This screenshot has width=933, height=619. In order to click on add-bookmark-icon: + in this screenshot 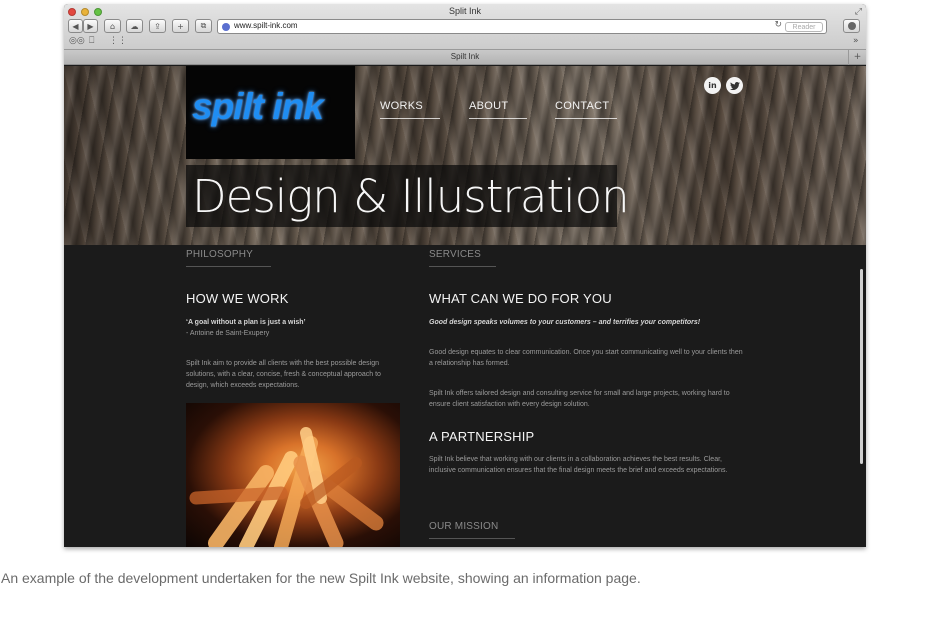, I will do `click(180, 26)`.